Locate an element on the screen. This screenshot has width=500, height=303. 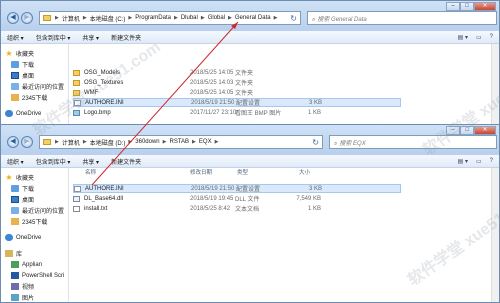
file-date: 2018/5/19 21:50 is located at coordinates (213, 102).